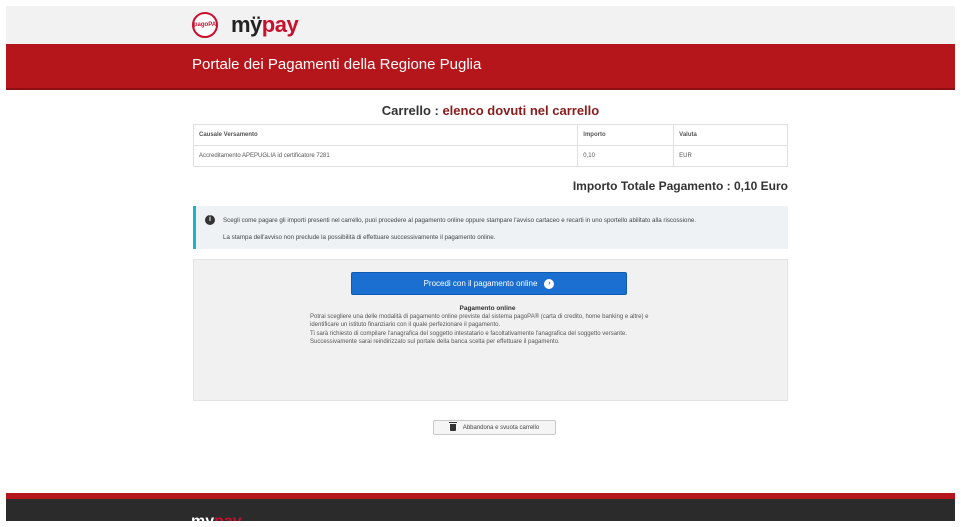 Image resolution: width=961 pixels, height=527 pixels. I want to click on cell-importo: 0,10, so click(626, 156).